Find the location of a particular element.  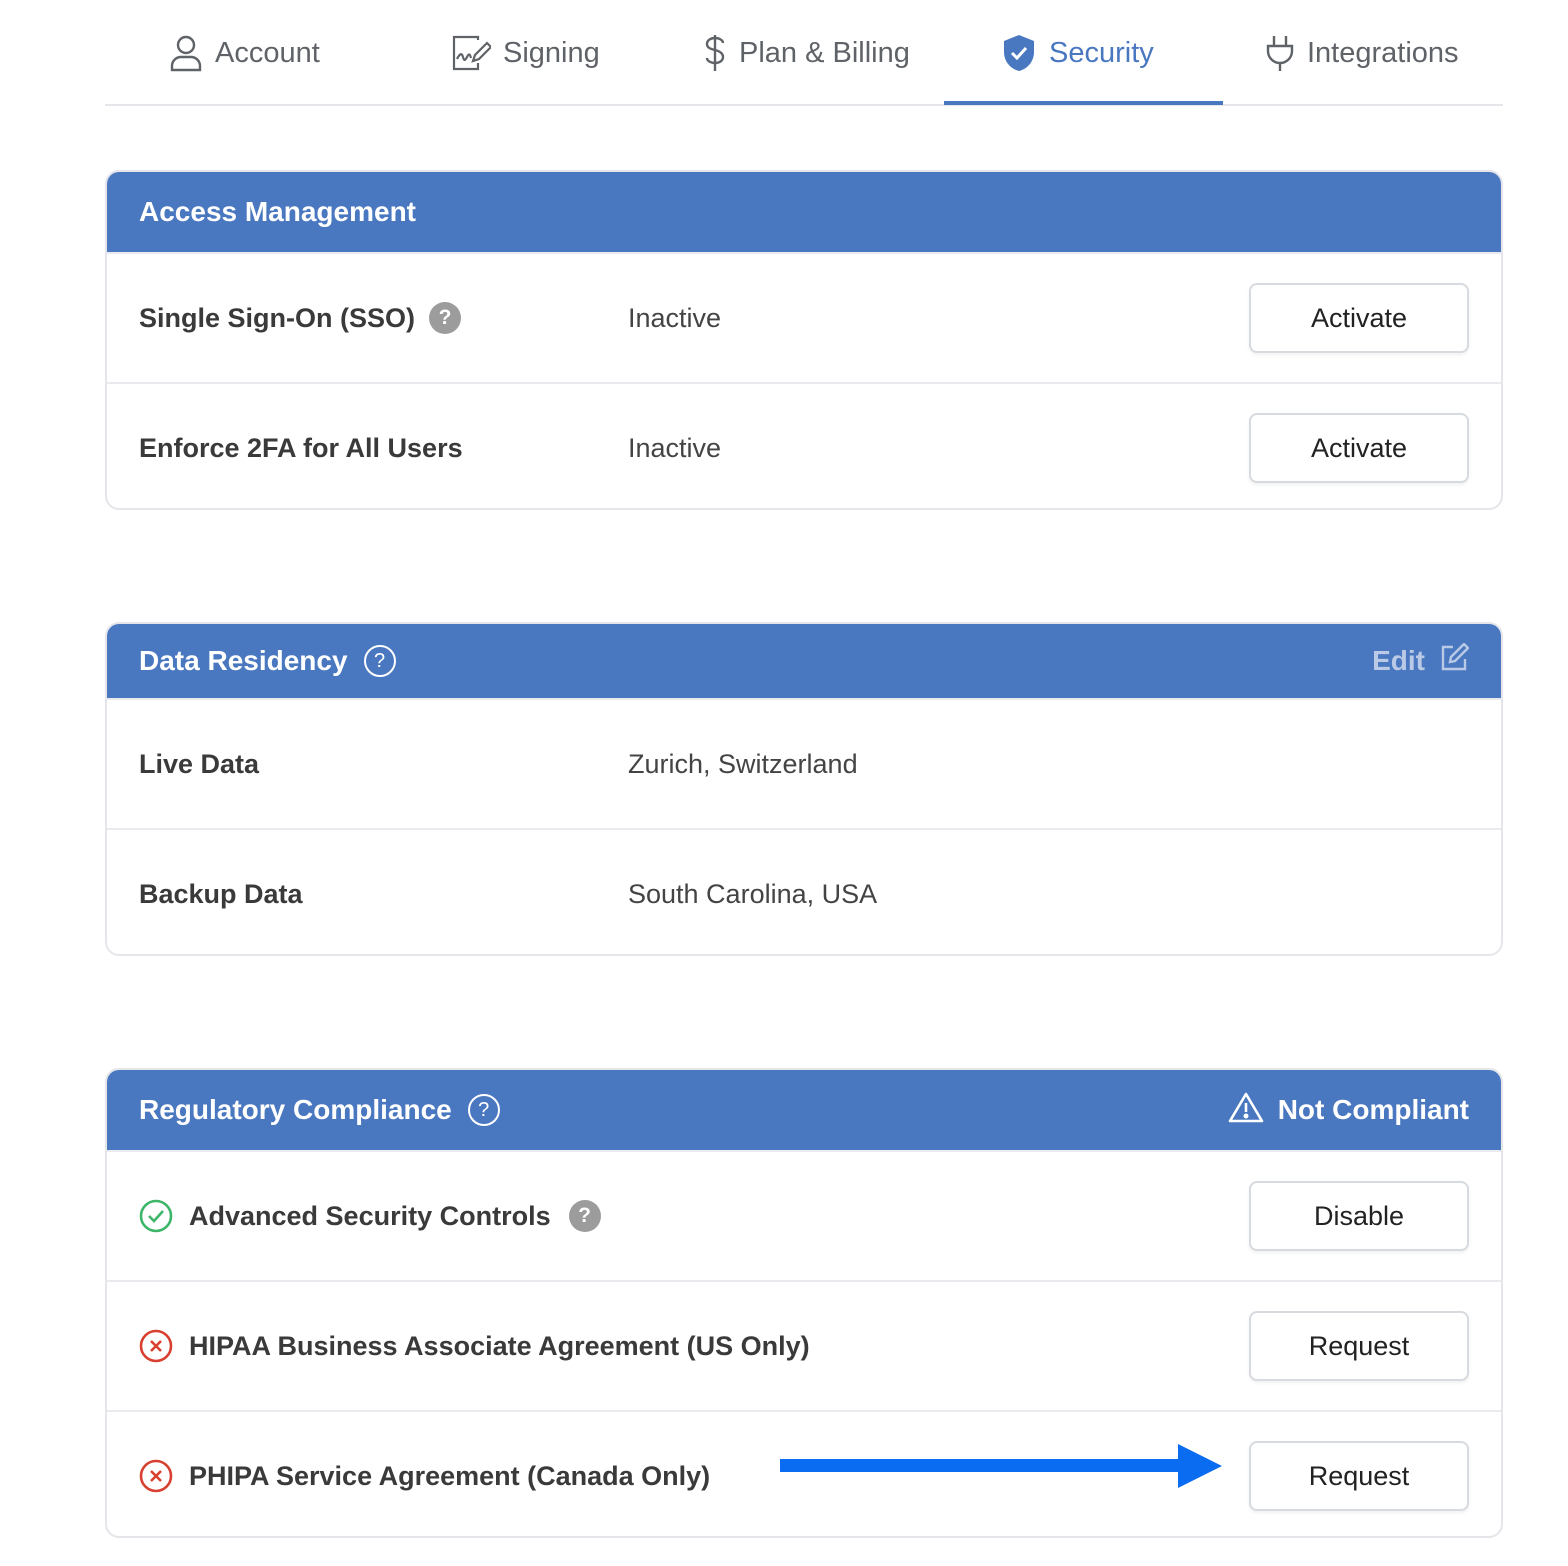

sso-label: Single Sign-On (SSO) is located at coordinates (277, 317).